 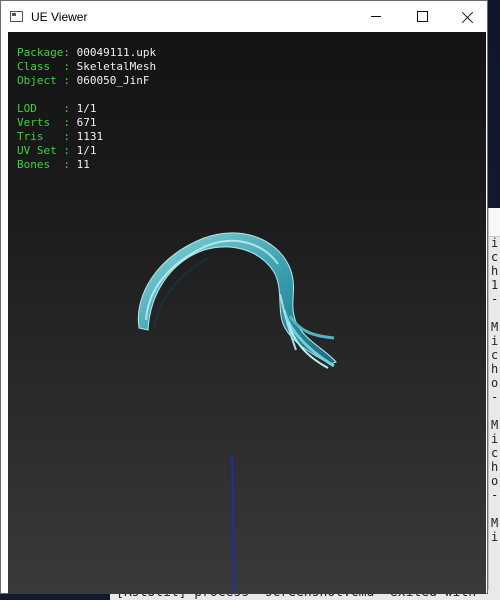 I want to click on close-icon, so click(x=468, y=17).